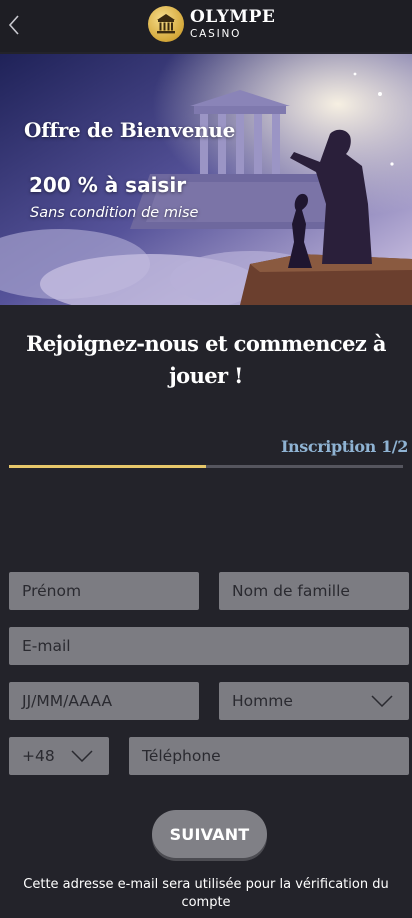 This screenshot has height=918, width=412. I want to click on banner-title: Offre de Bienvenue, so click(130, 130).